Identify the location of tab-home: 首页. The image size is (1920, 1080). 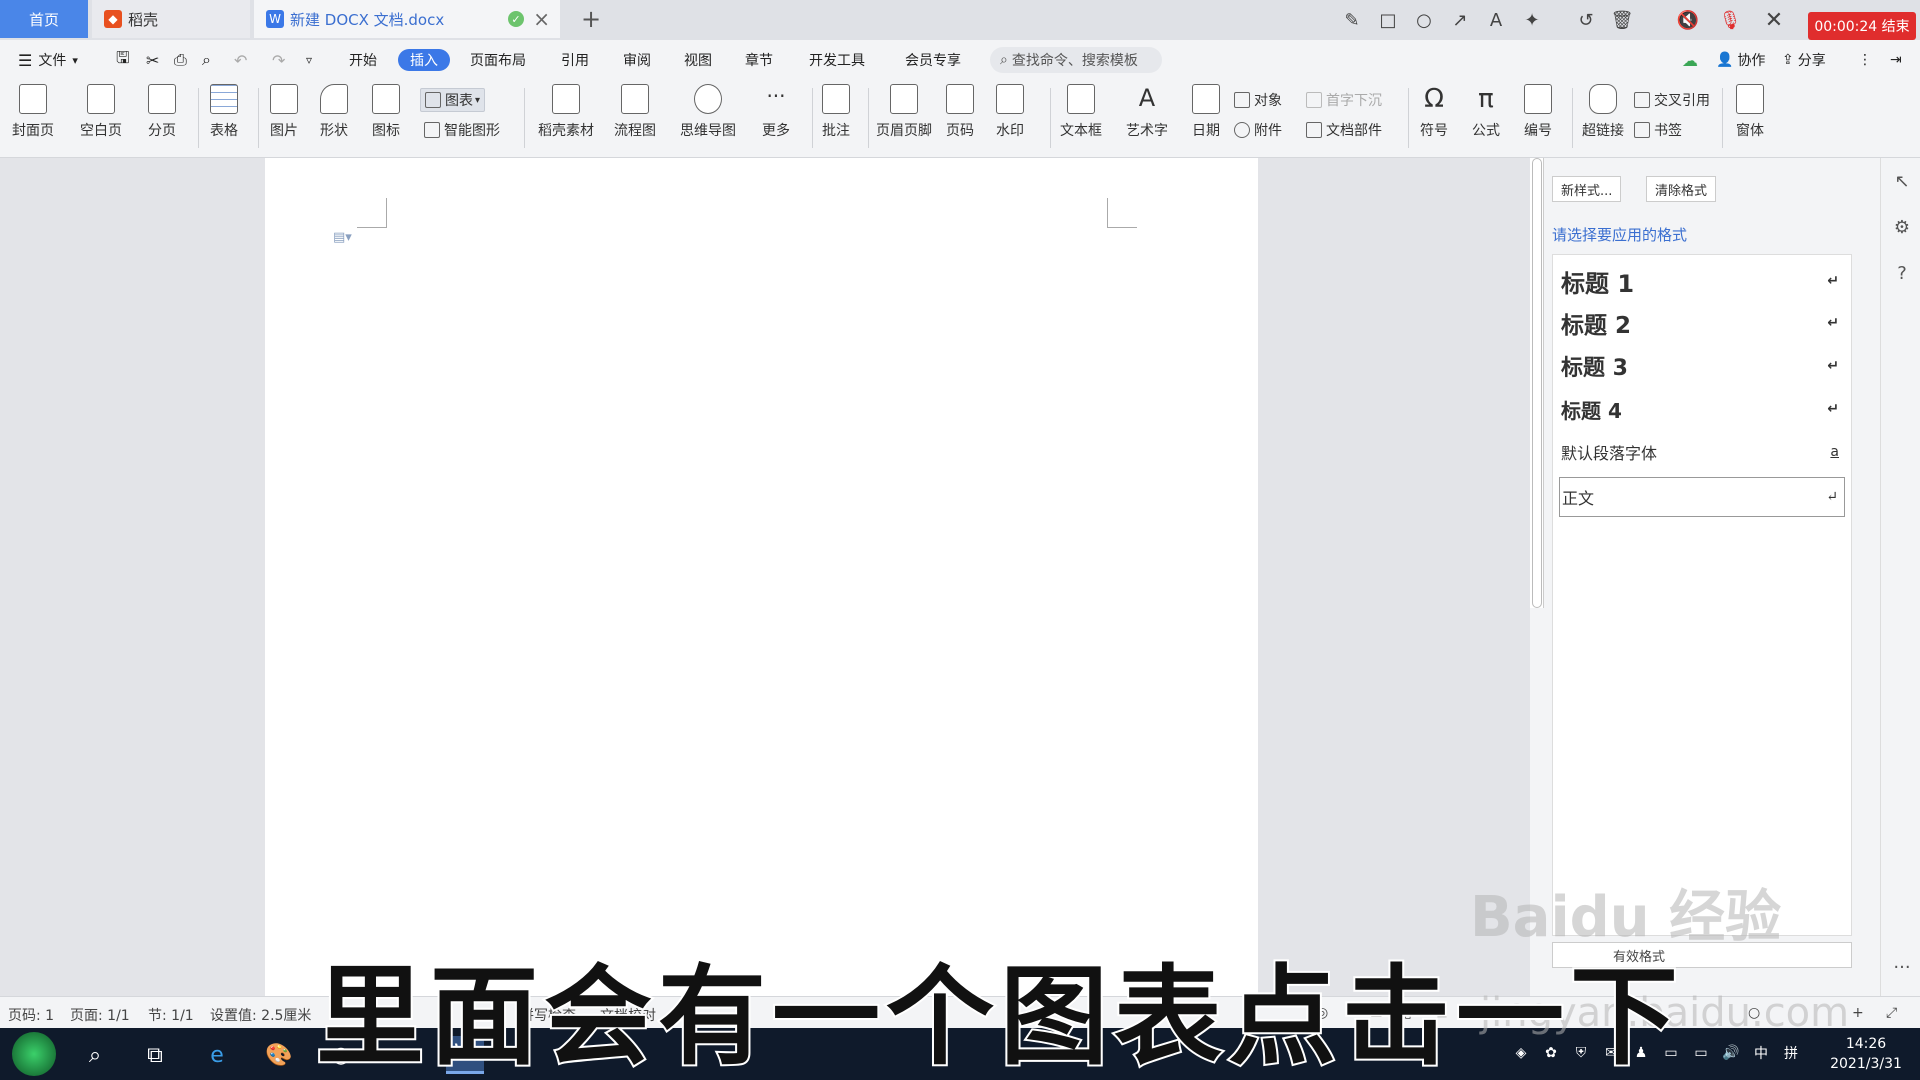
(44, 19).